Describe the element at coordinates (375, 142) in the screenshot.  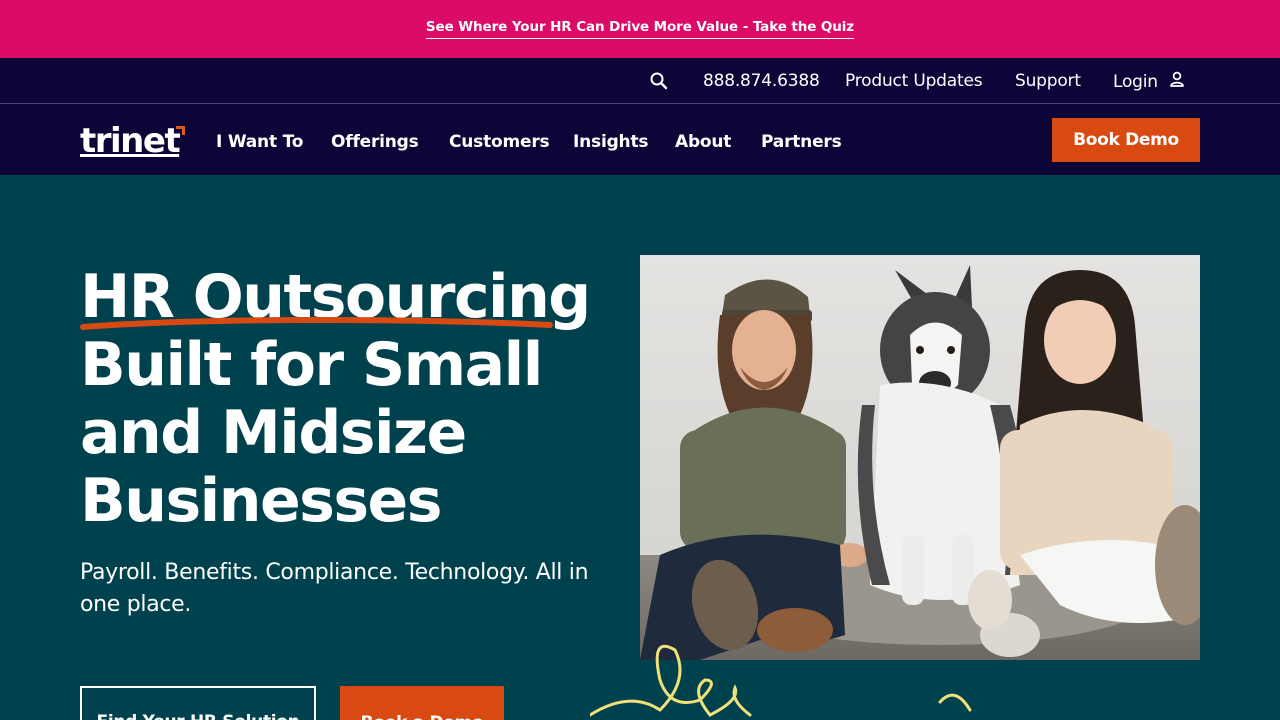
I see `nav-offerings: Offerings` at that location.